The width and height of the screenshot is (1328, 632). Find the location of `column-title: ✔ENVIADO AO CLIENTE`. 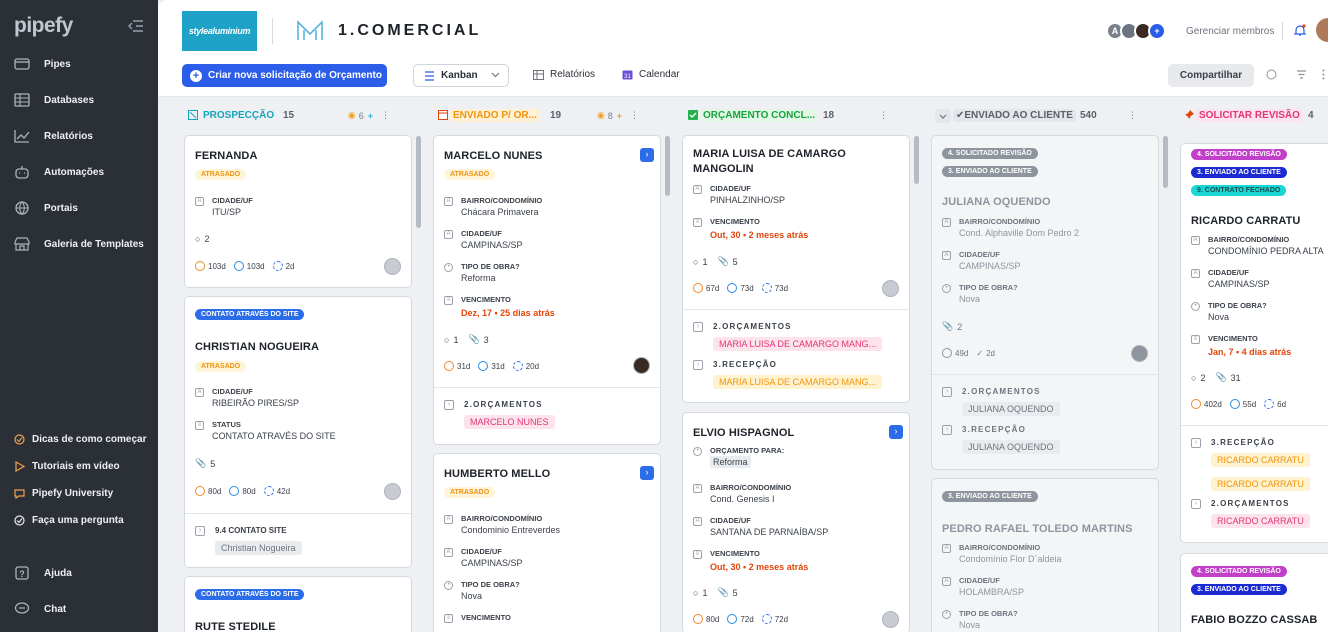

column-title: ✔ENVIADO AO CLIENTE is located at coordinates (1014, 115).